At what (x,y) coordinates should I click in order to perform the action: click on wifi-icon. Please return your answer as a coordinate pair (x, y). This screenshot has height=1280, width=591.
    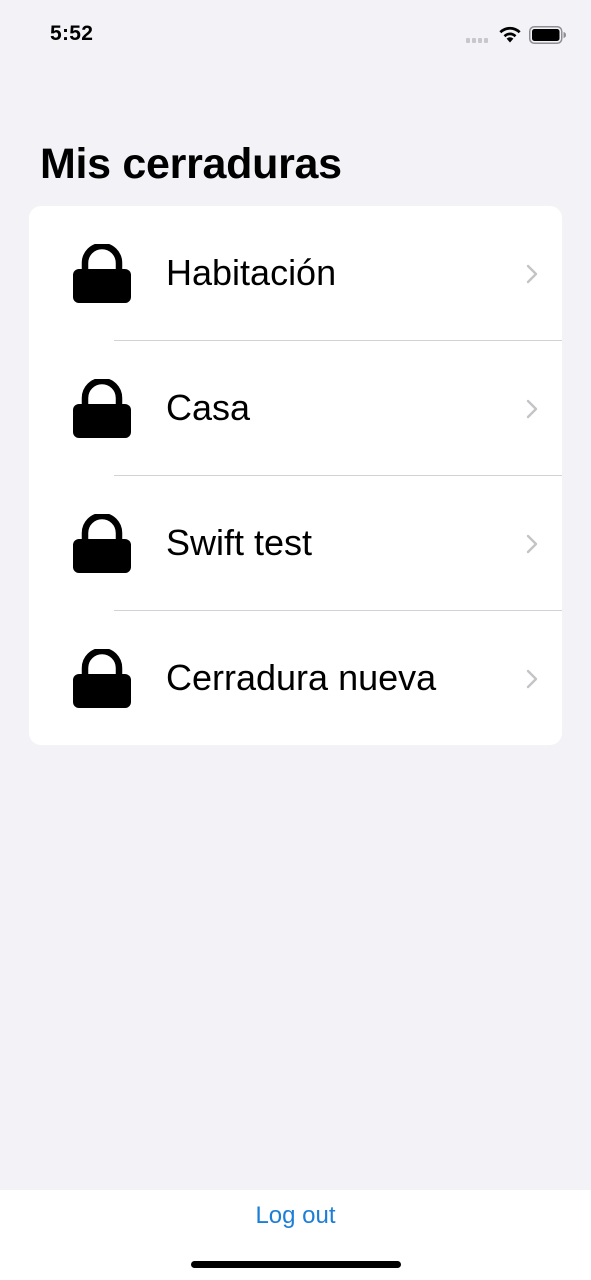
    Looking at the image, I should click on (510, 34).